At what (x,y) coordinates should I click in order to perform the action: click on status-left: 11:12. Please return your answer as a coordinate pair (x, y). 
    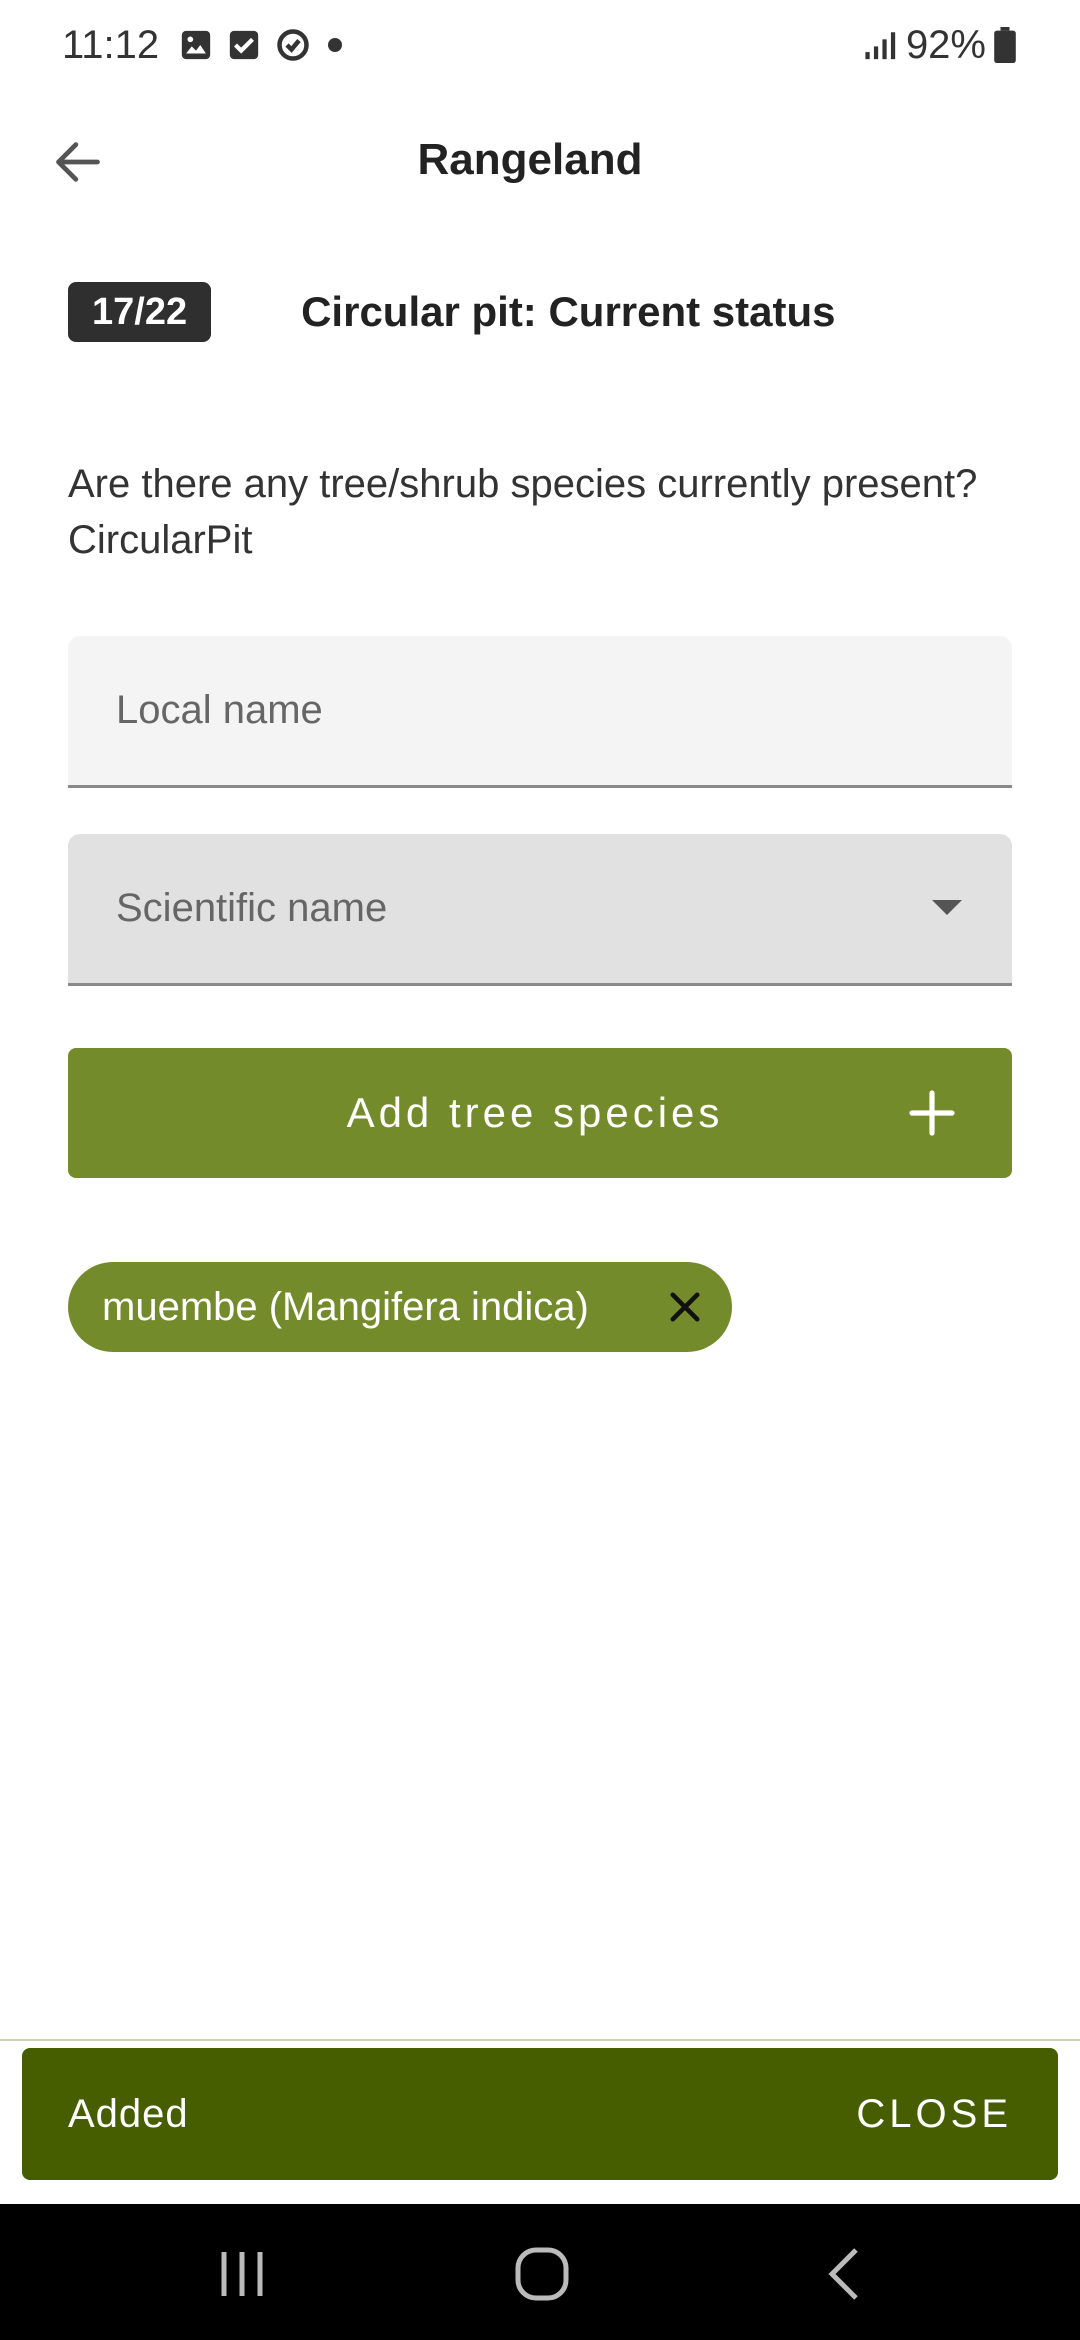
    Looking at the image, I should click on (203, 45).